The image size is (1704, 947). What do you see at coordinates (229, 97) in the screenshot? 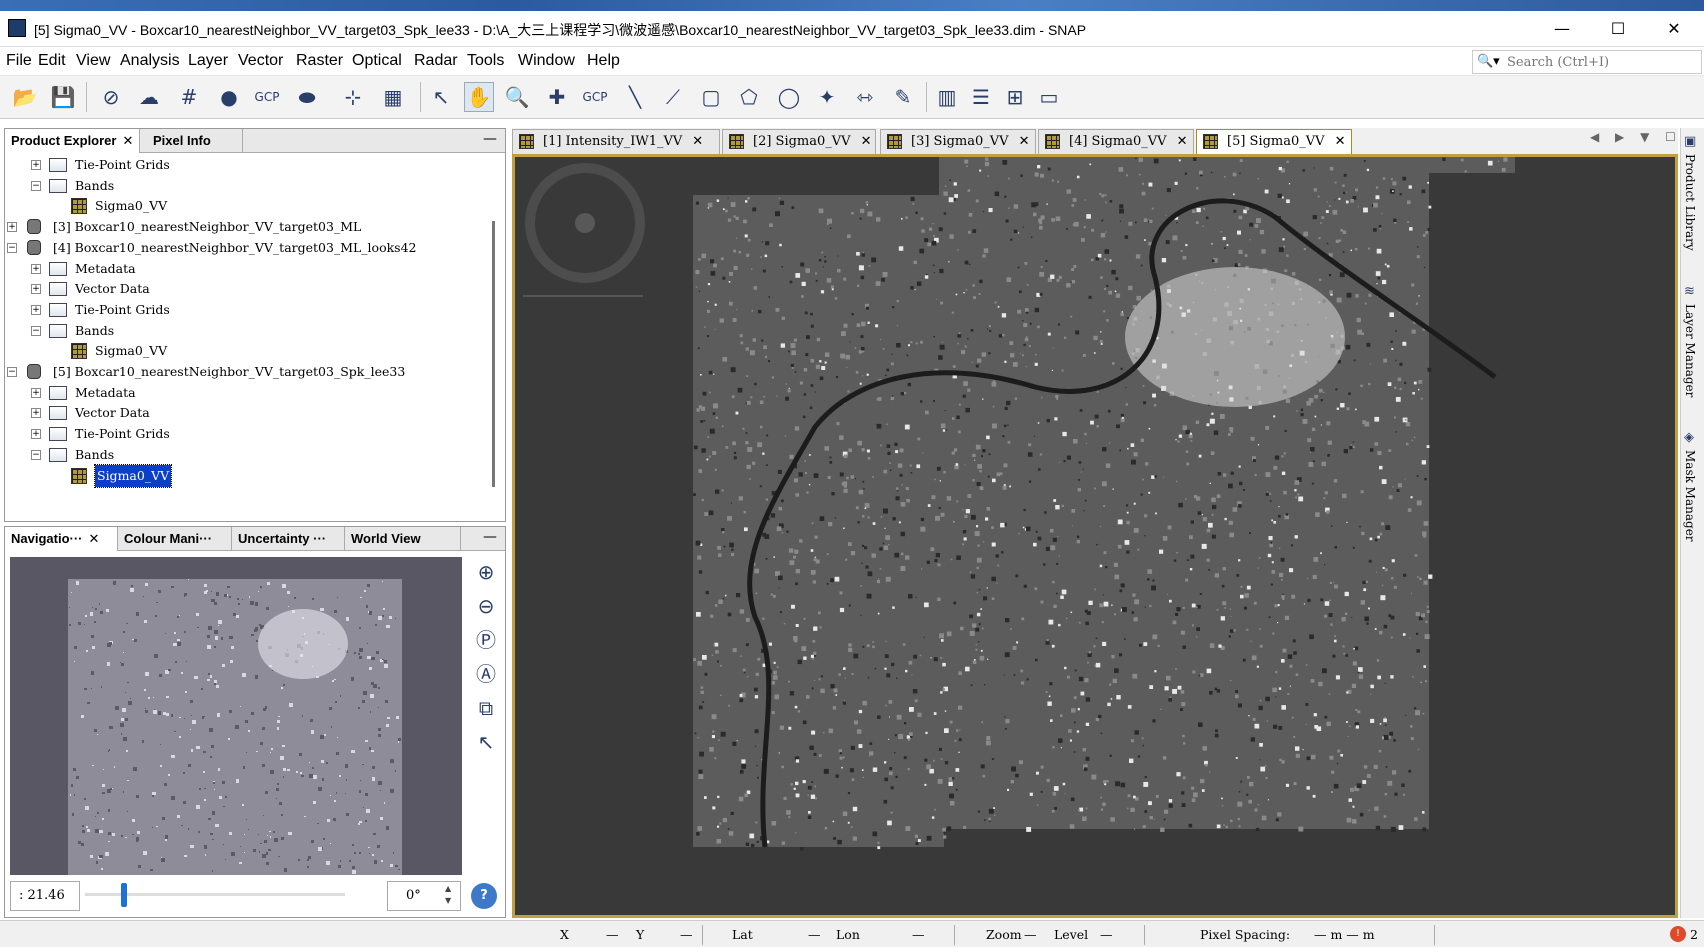
I see `pin-overlay-icon: ●` at bounding box center [229, 97].